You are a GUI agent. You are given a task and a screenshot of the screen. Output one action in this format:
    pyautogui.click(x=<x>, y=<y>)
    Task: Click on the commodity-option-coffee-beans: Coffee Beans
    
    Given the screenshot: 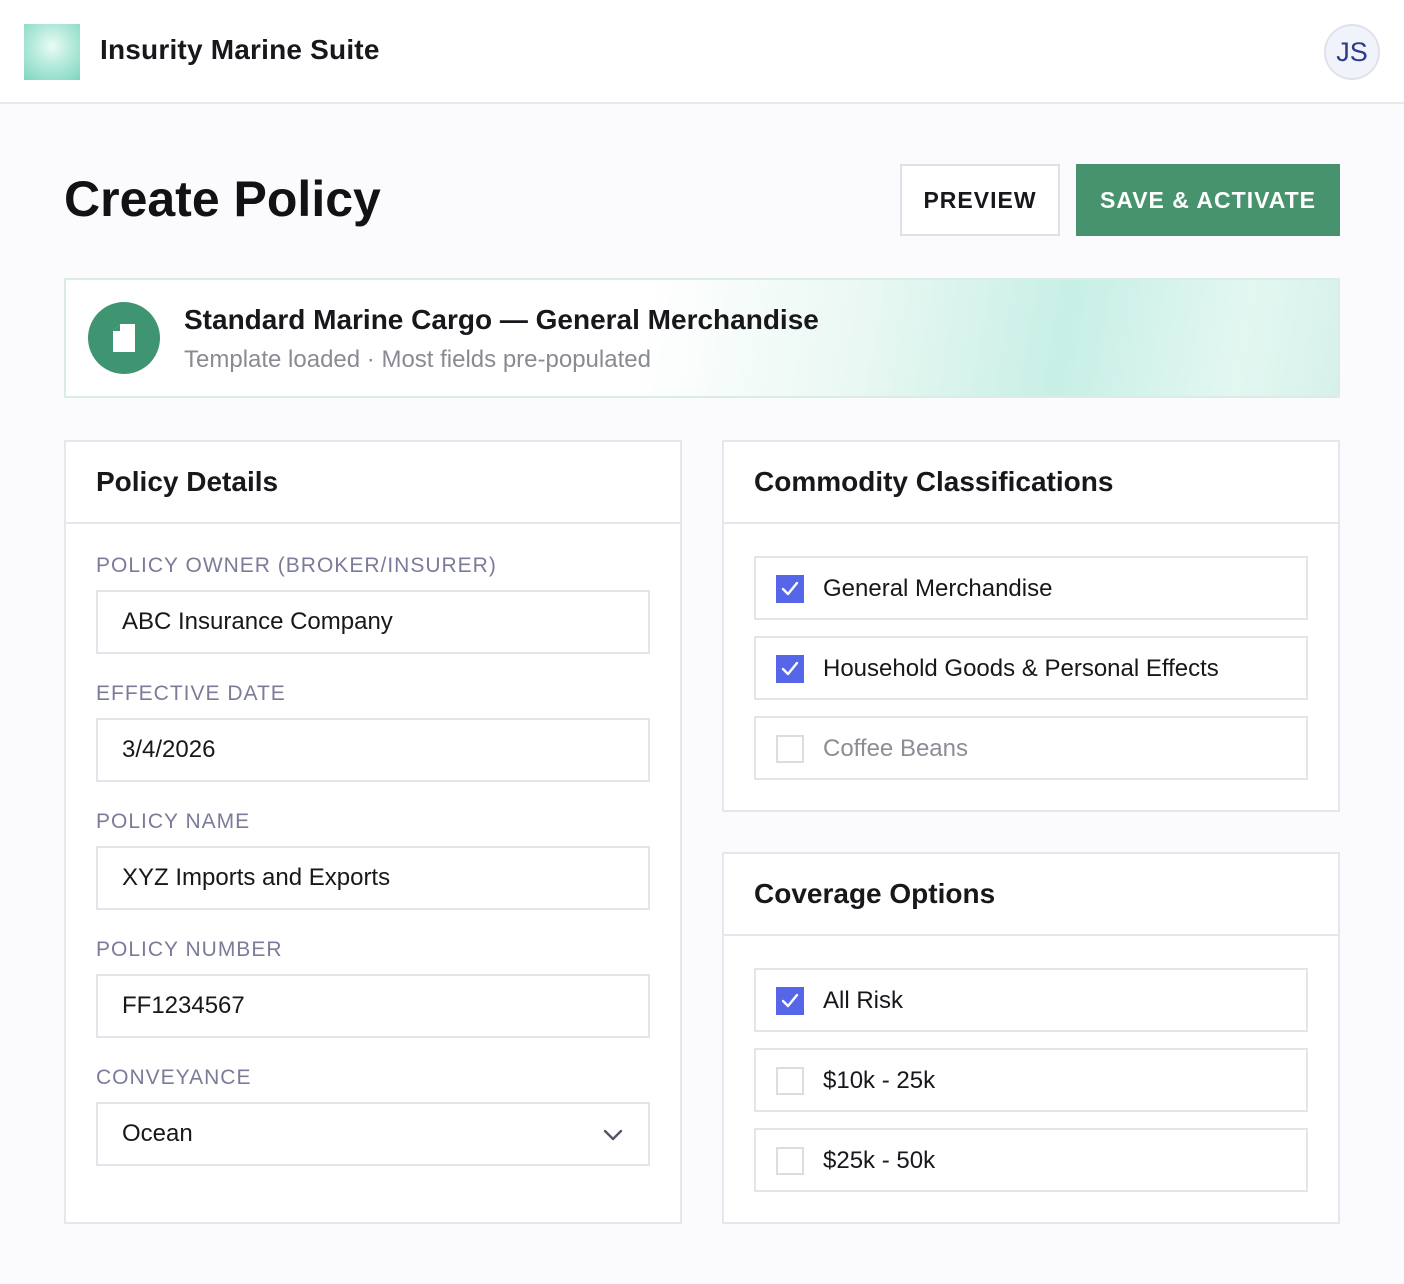 What is the action you would take?
    pyautogui.click(x=1031, y=748)
    